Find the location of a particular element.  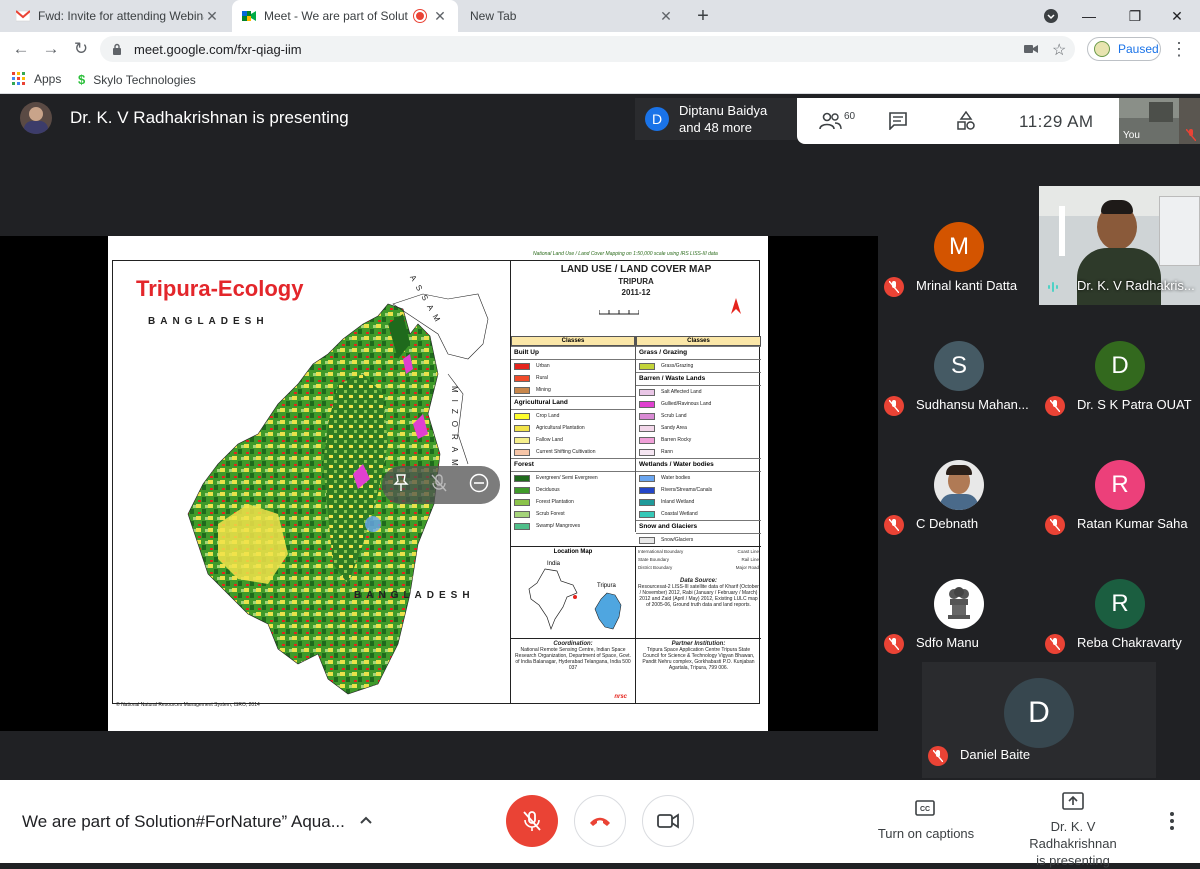

activities-button is located at coordinates (966, 121).